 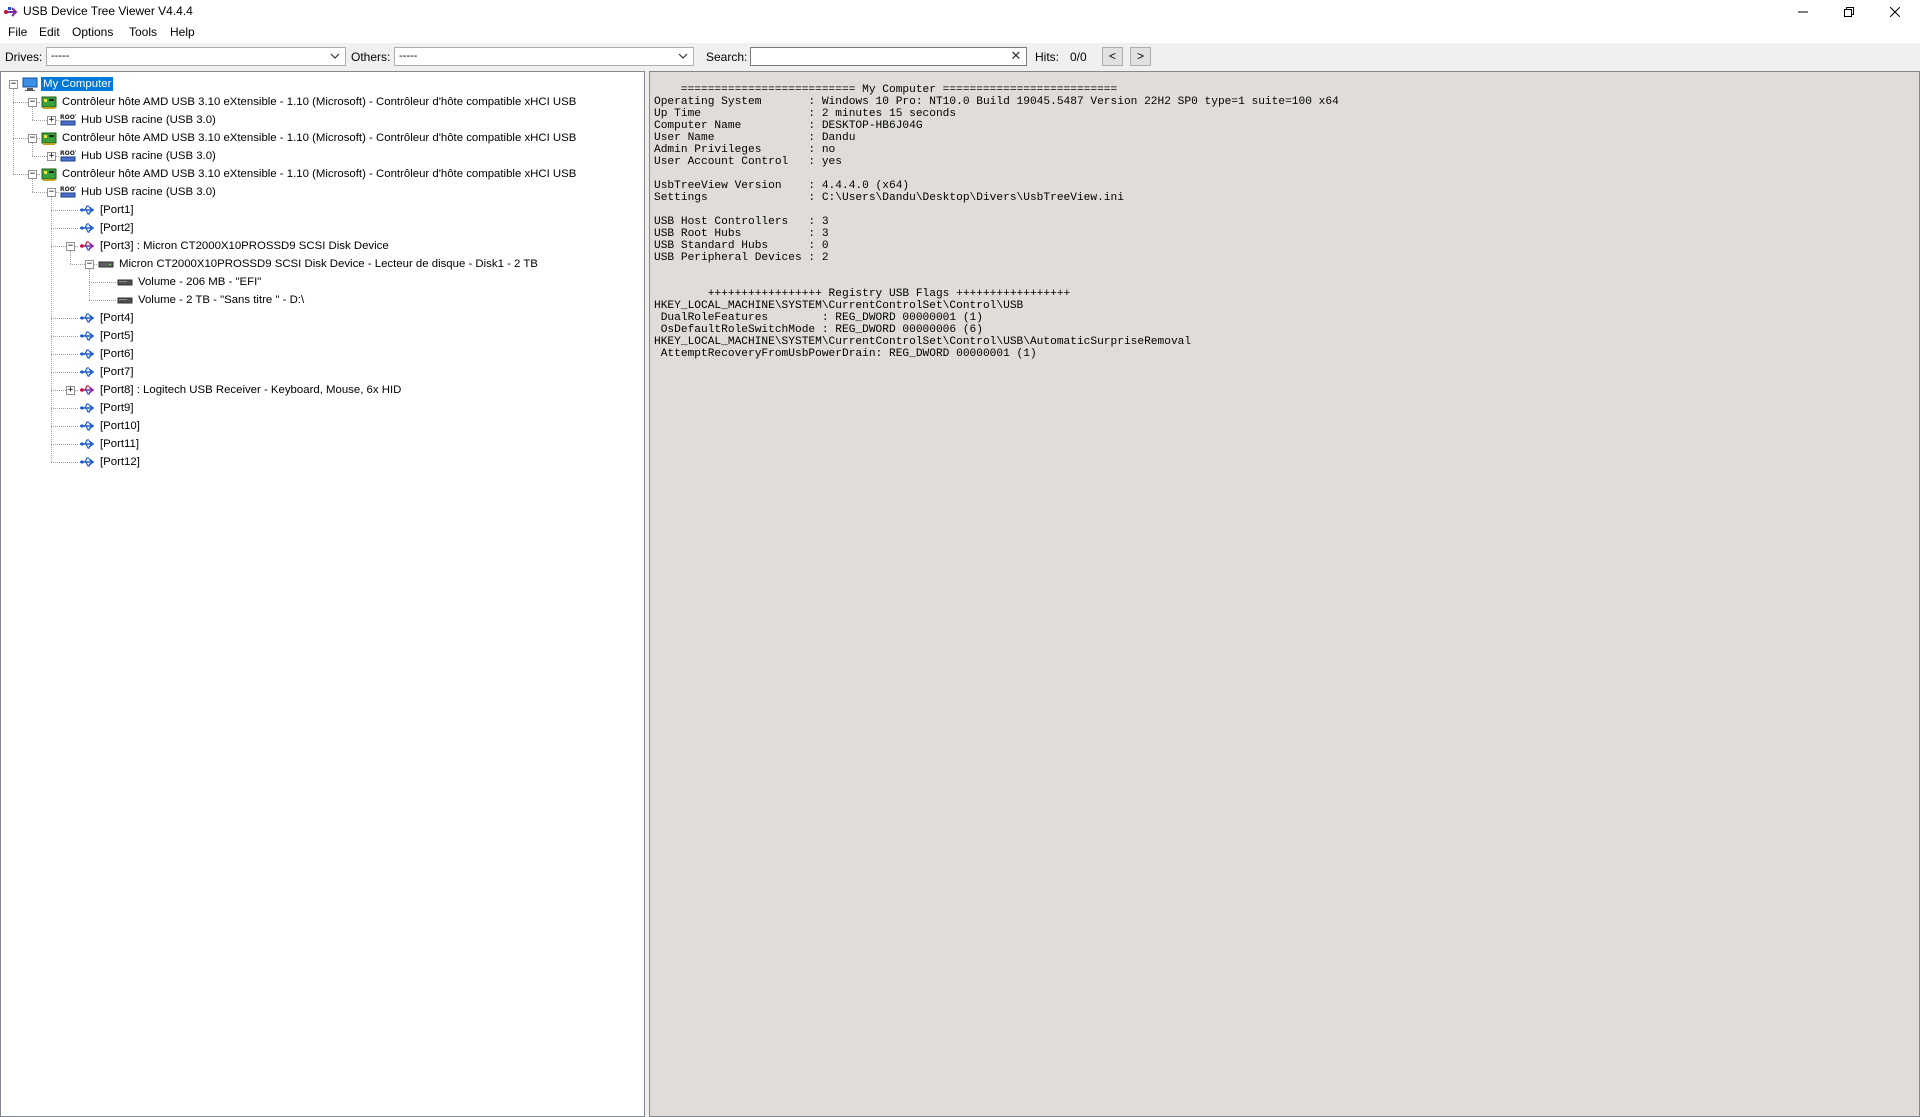 I want to click on info-line: Admin Privileges : no, so click(x=745, y=150).